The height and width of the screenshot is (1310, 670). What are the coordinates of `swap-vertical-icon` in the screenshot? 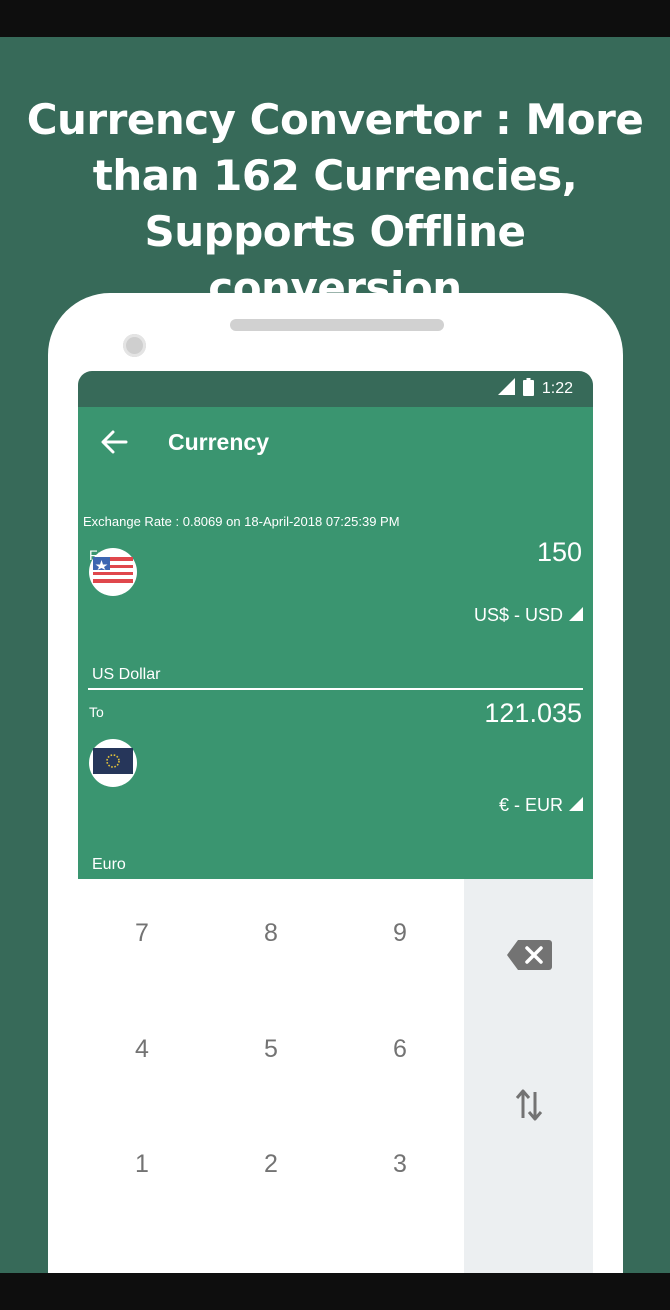 It's located at (529, 1107).